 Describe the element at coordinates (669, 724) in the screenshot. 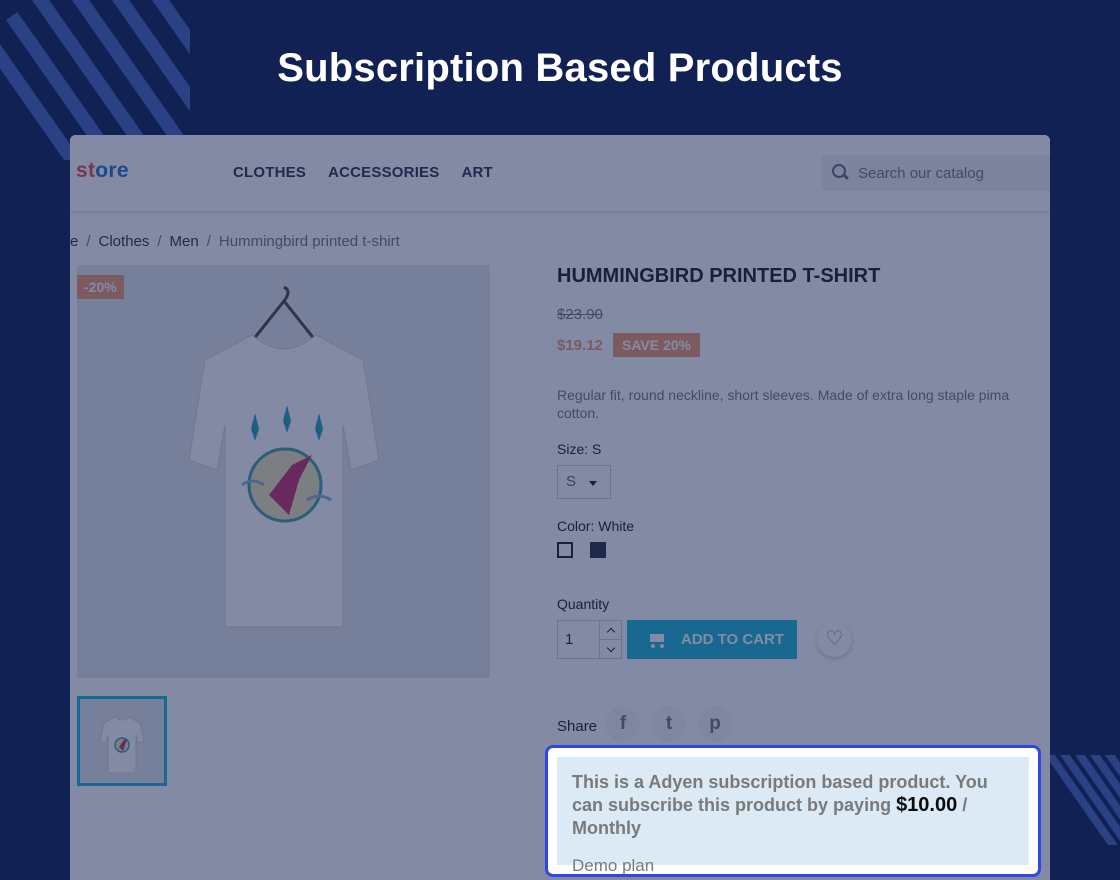

I see `twitter-icon: t` at that location.